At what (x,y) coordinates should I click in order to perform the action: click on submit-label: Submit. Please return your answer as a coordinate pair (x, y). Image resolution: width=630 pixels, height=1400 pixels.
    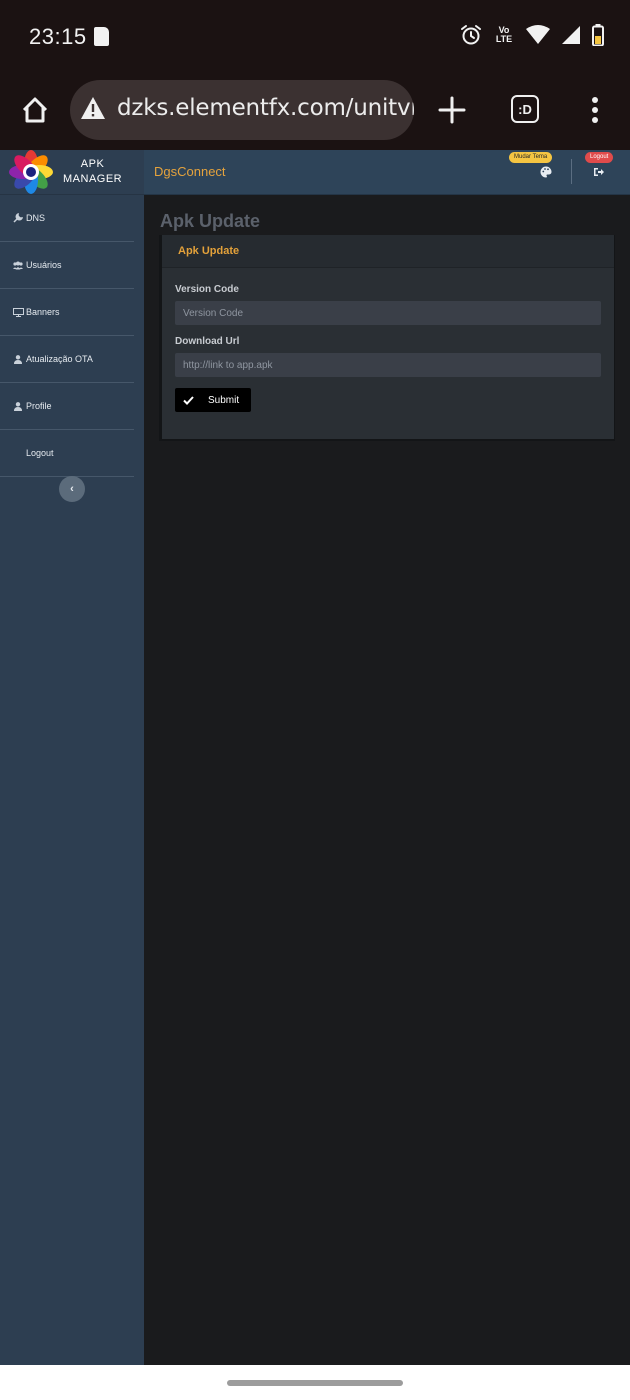
    Looking at the image, I should click on (224, 400).